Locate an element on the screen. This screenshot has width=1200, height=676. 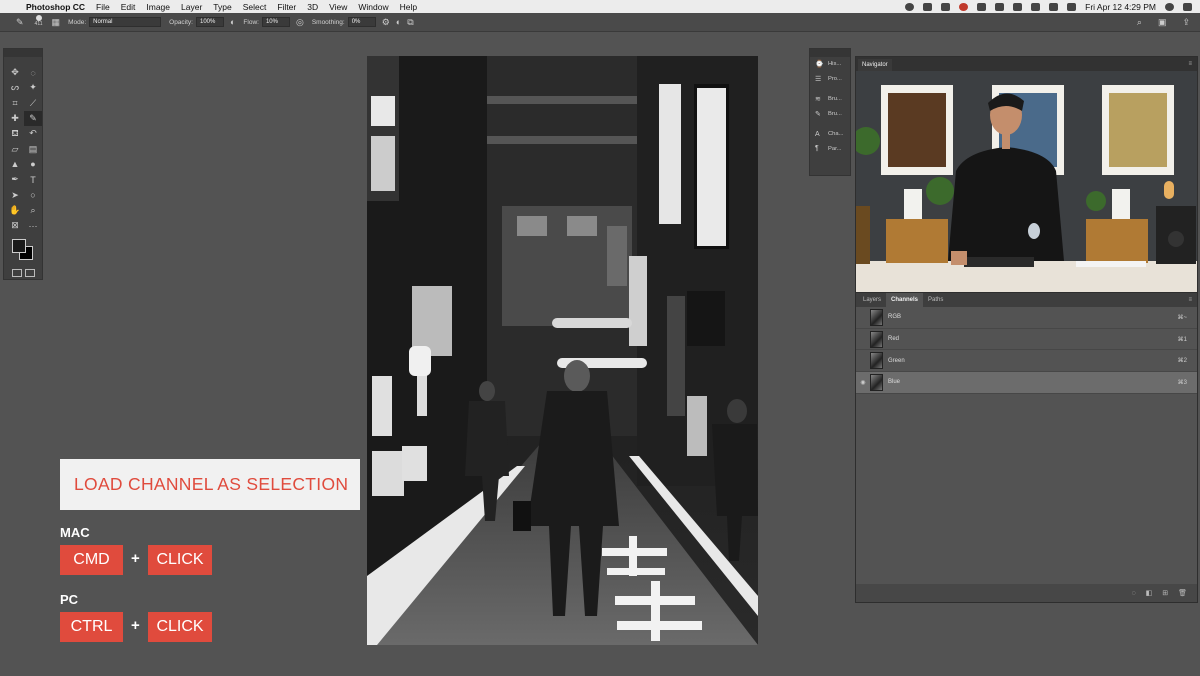
foreground-color-swatch is located at coordinates (19, 246).